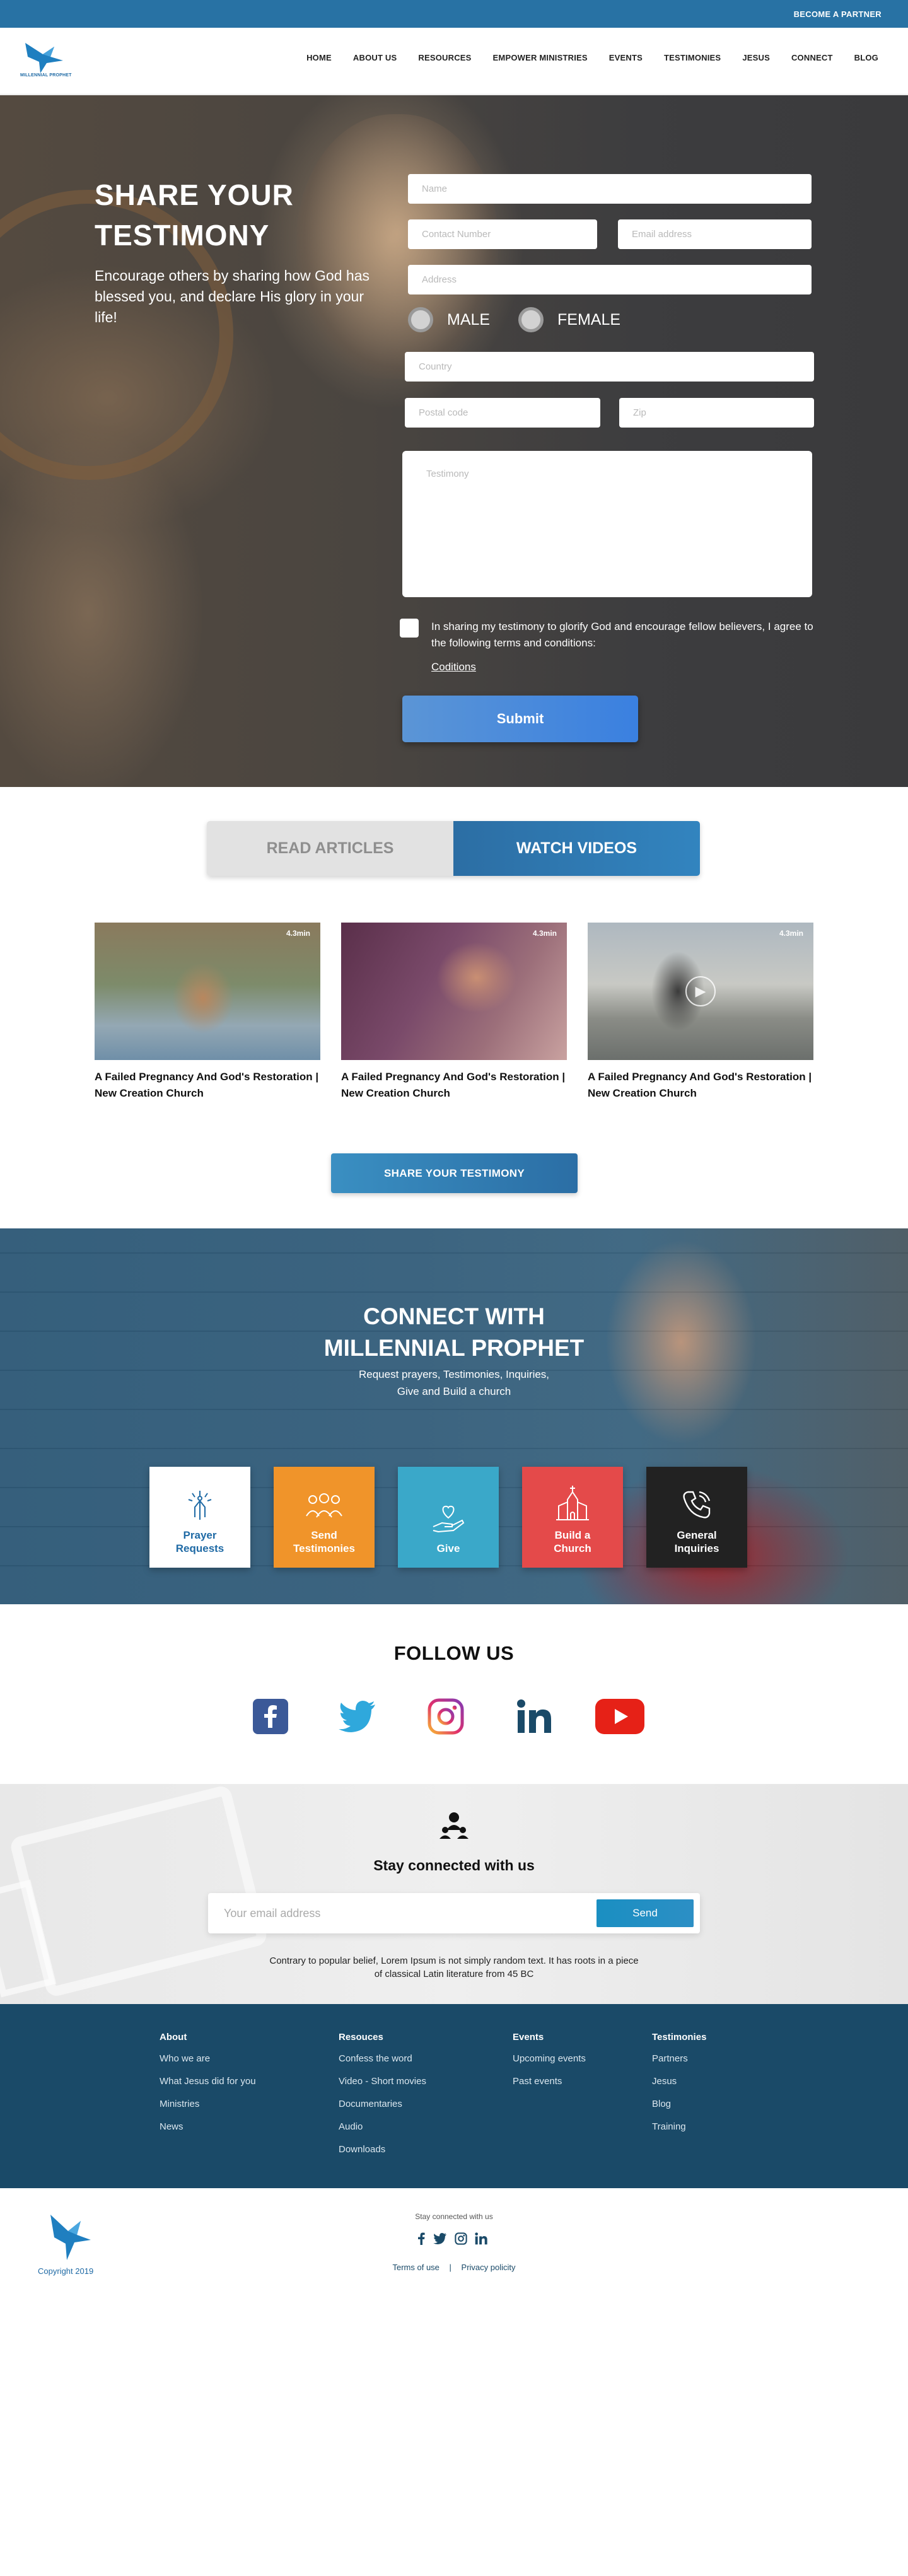  What do you see at coordinates (324, 1506) in the screenshot?
I see `people-group-icon` at bounding box center [324, 1506].